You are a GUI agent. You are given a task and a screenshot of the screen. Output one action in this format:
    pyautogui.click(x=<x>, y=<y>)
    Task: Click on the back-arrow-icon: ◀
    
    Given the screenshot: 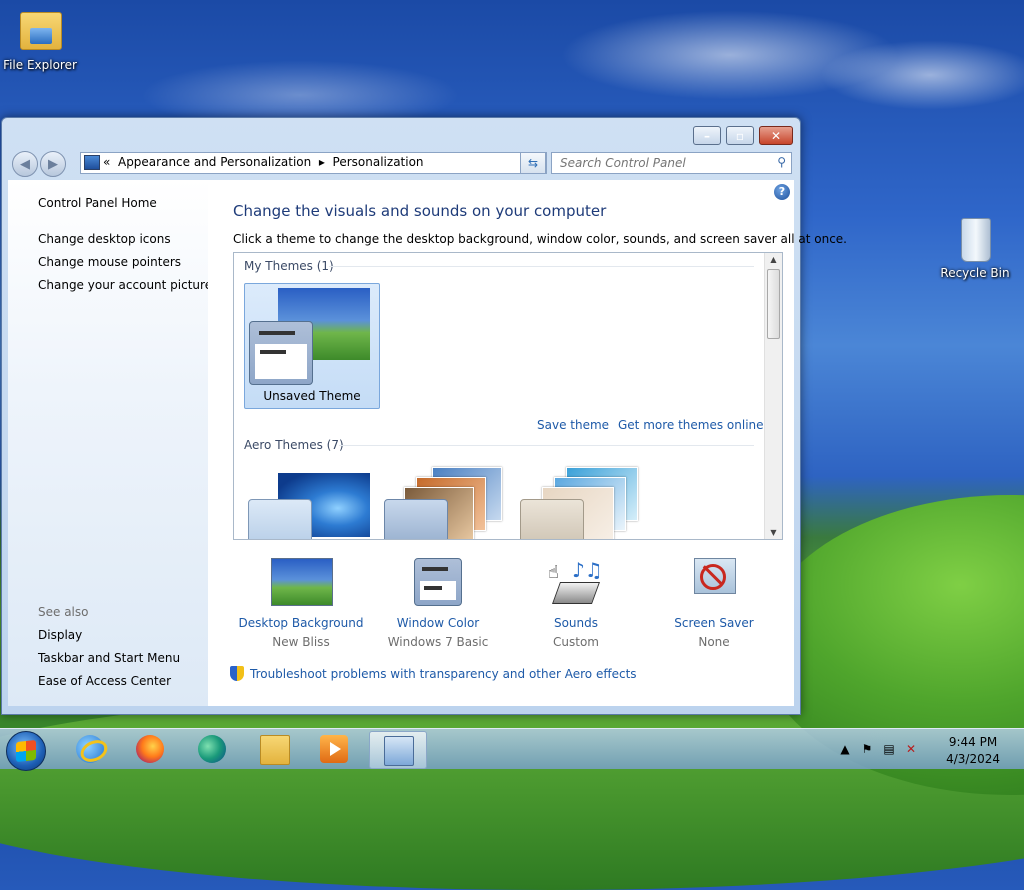 What is the action you would take?
    pyautogui.click(x=25, y=164)
    